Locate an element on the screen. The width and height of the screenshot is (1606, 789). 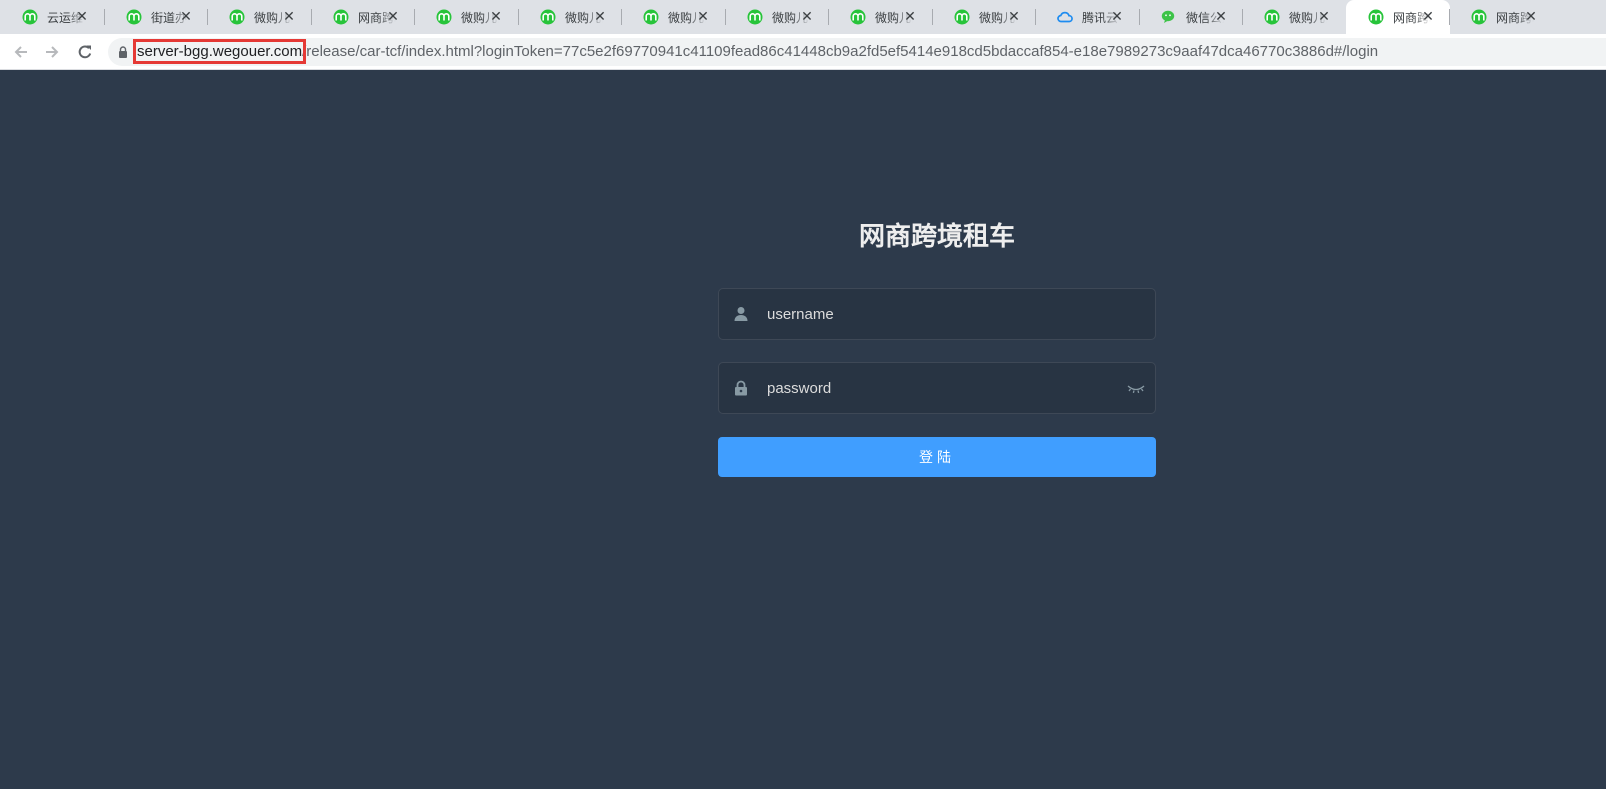
user-icon is located at coordinates (741, 314).